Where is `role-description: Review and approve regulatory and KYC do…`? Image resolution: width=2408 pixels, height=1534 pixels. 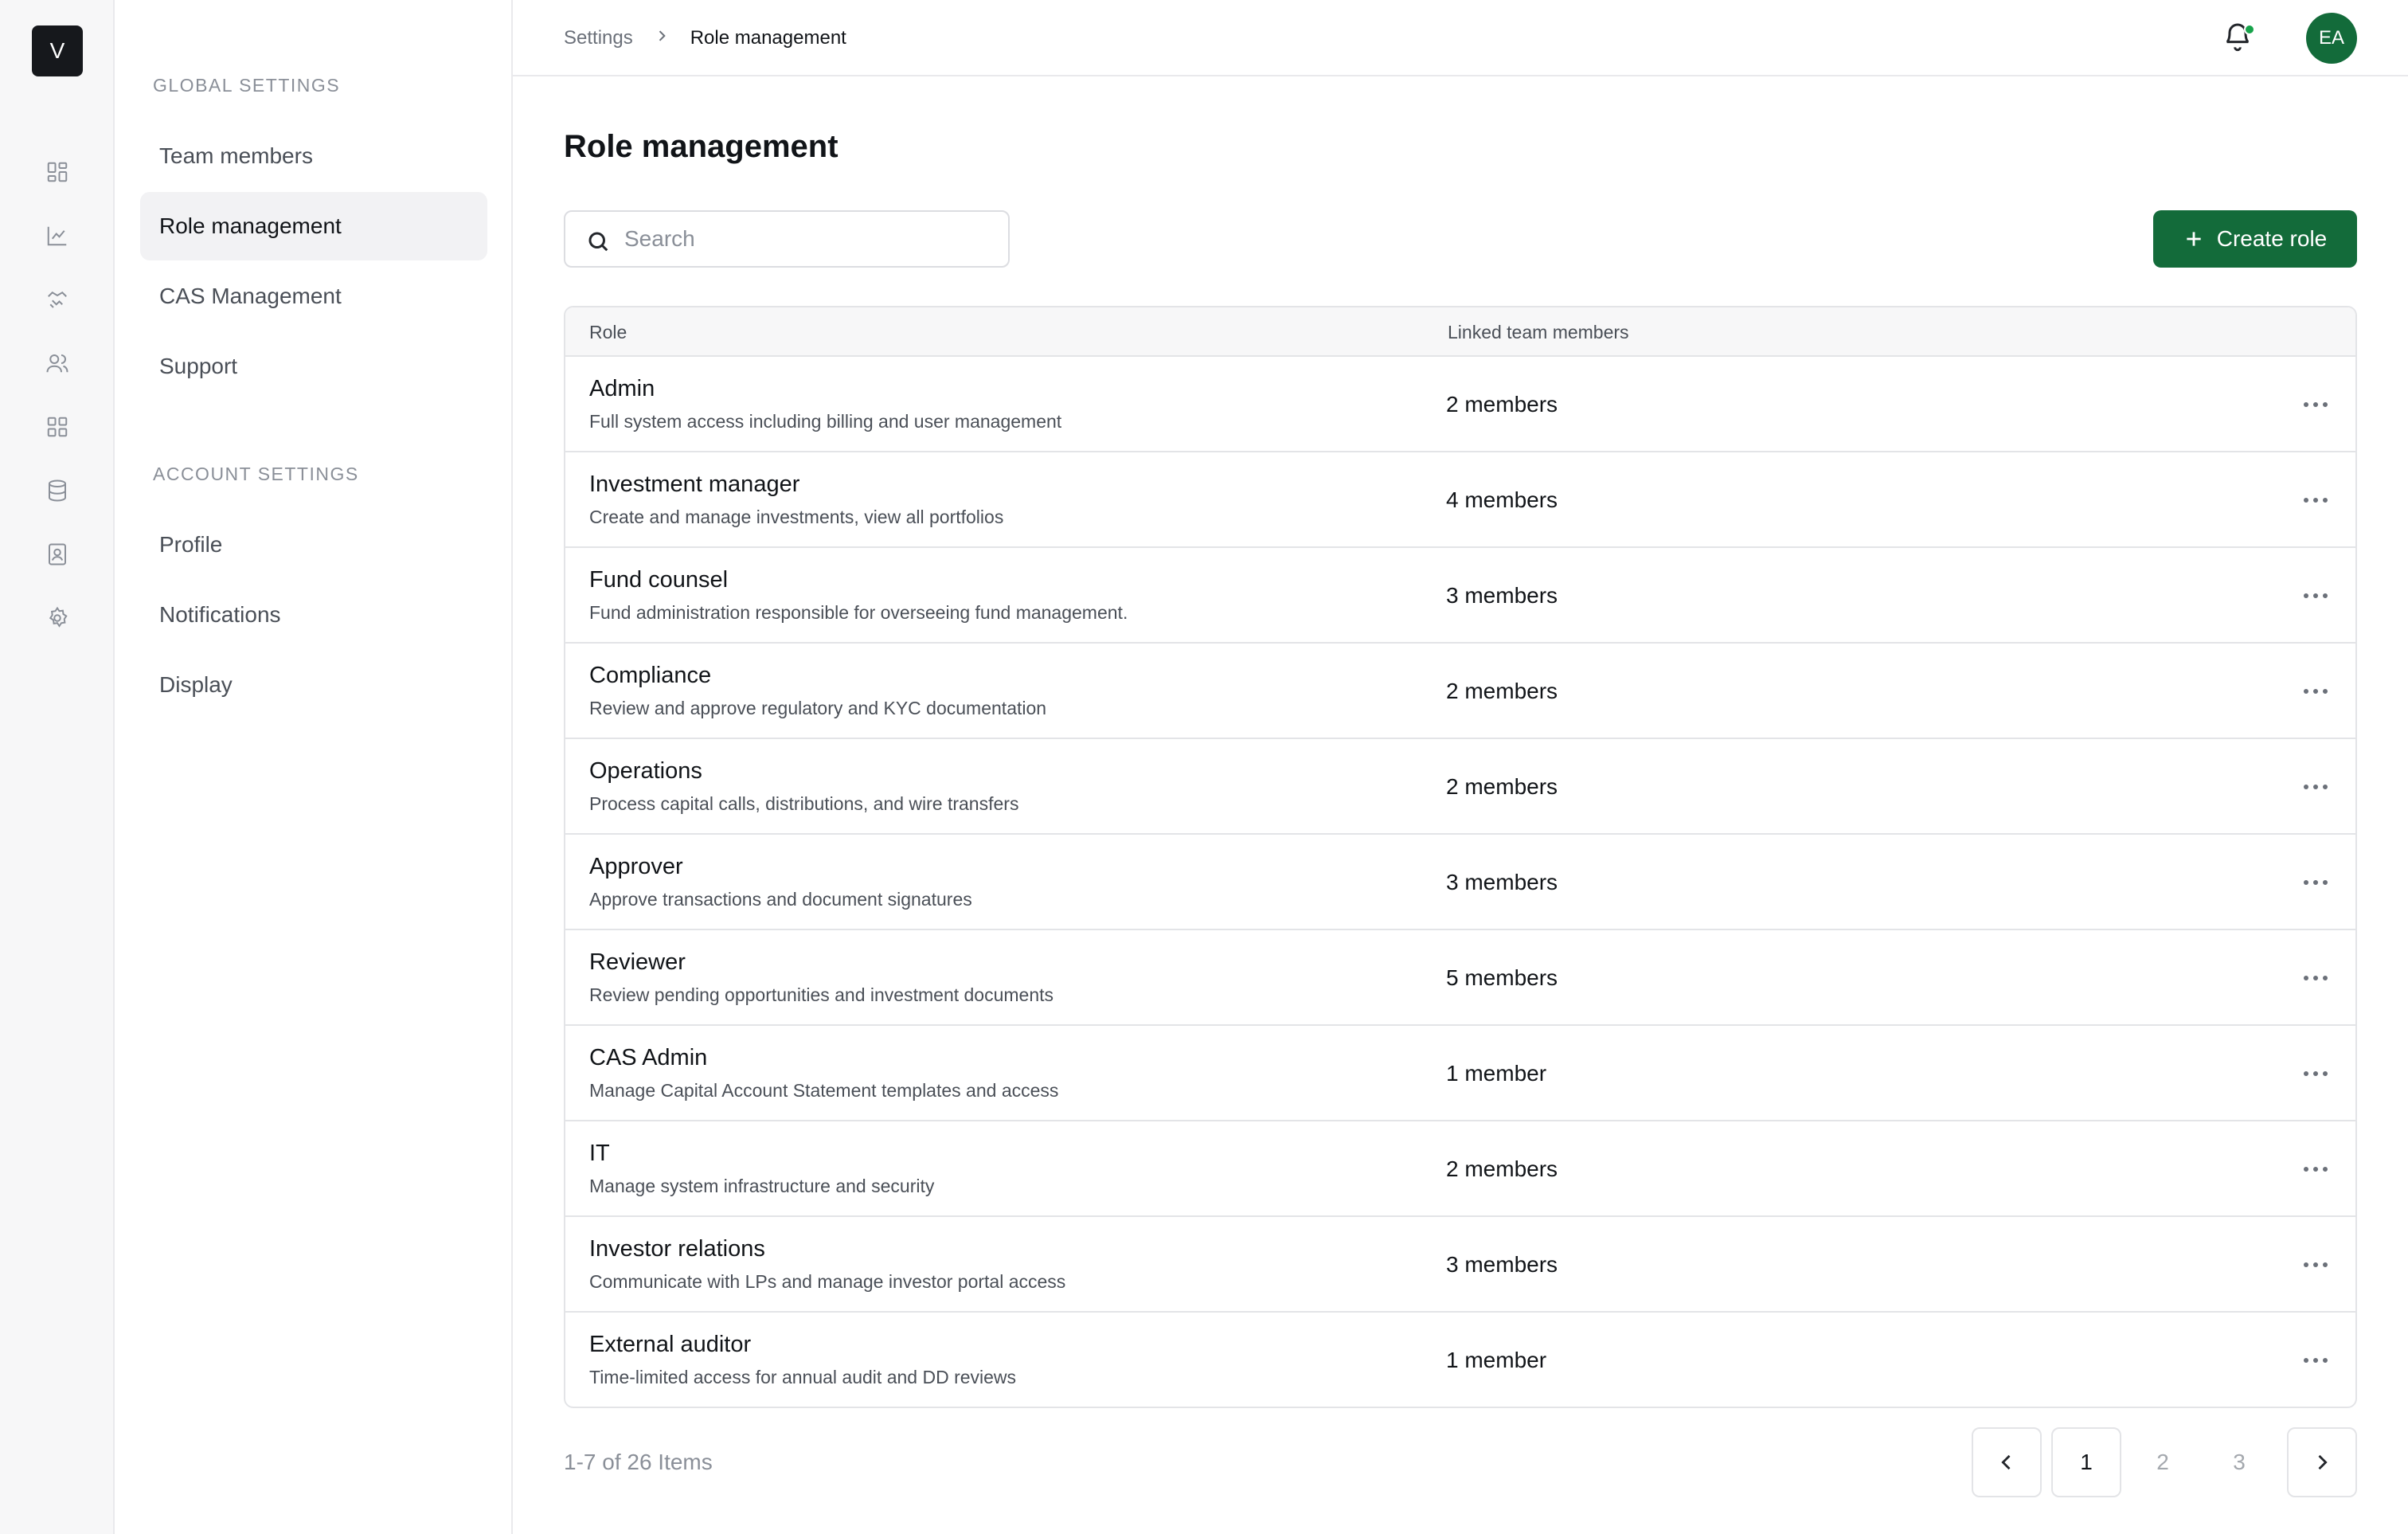 role-description: Review and approve regulatory and KYC do… is located at coordinates (818, 708).